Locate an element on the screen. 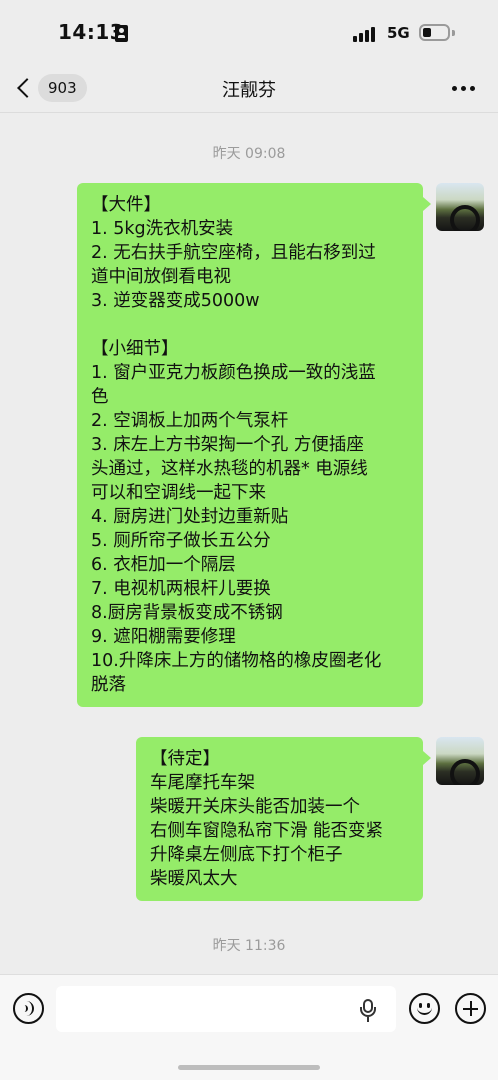  nav-divider is located at coordinates (249, 112).